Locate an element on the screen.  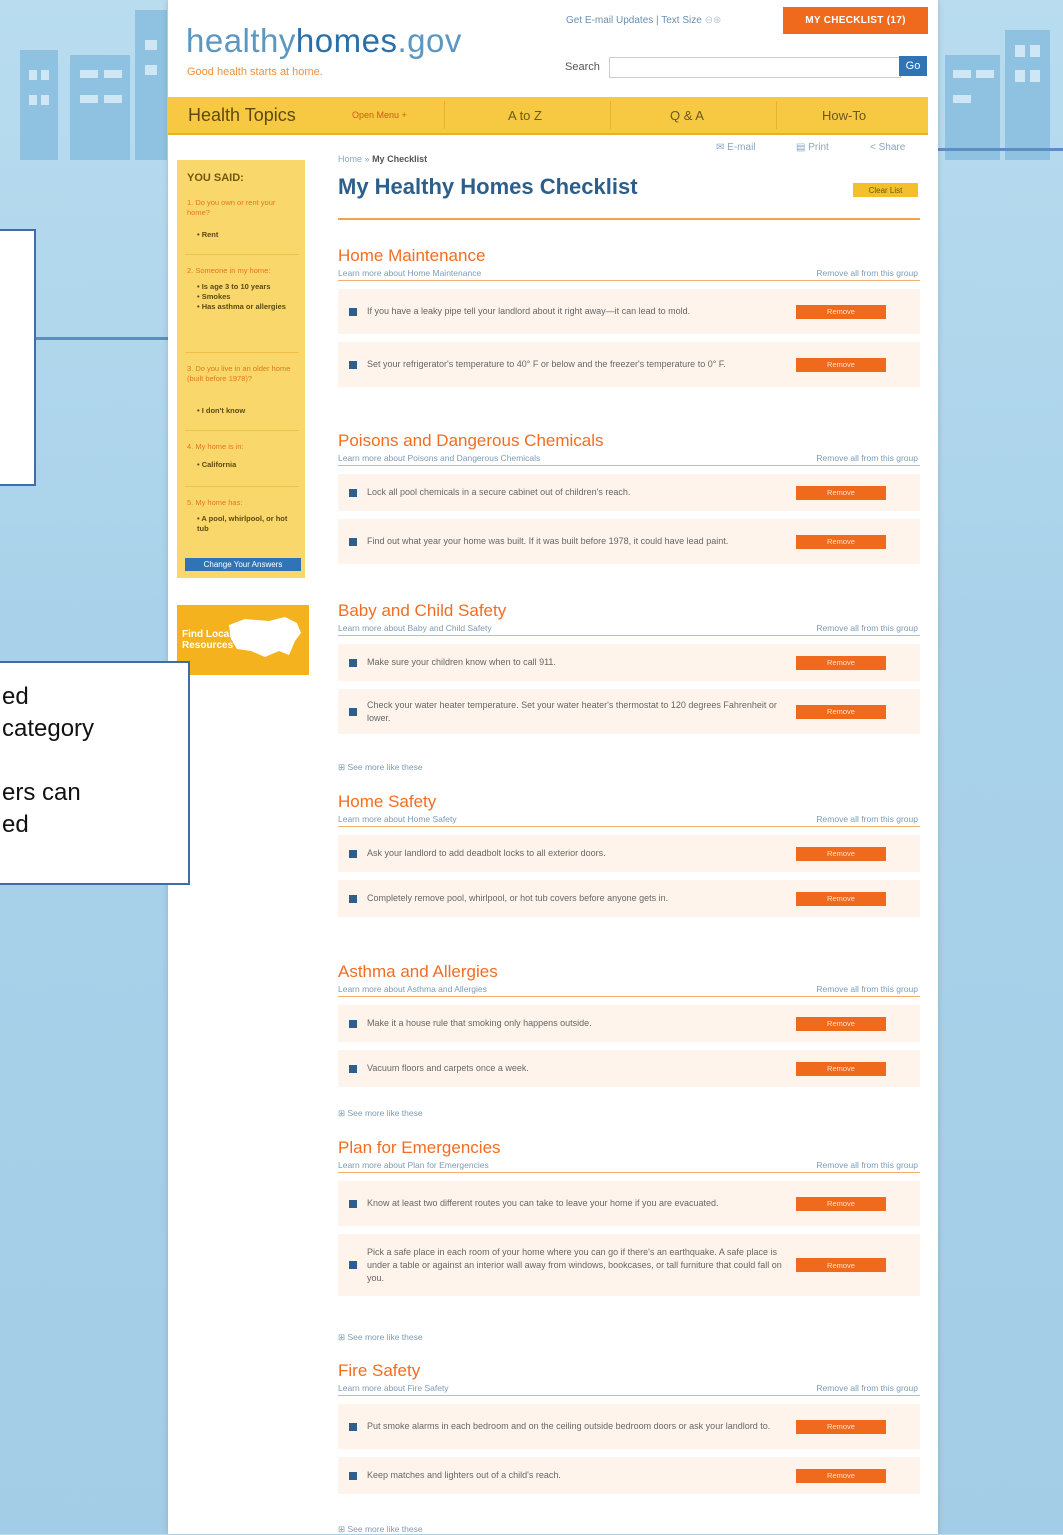
site-logo: healthyhomes.gov is located at coordinates (324, 41).